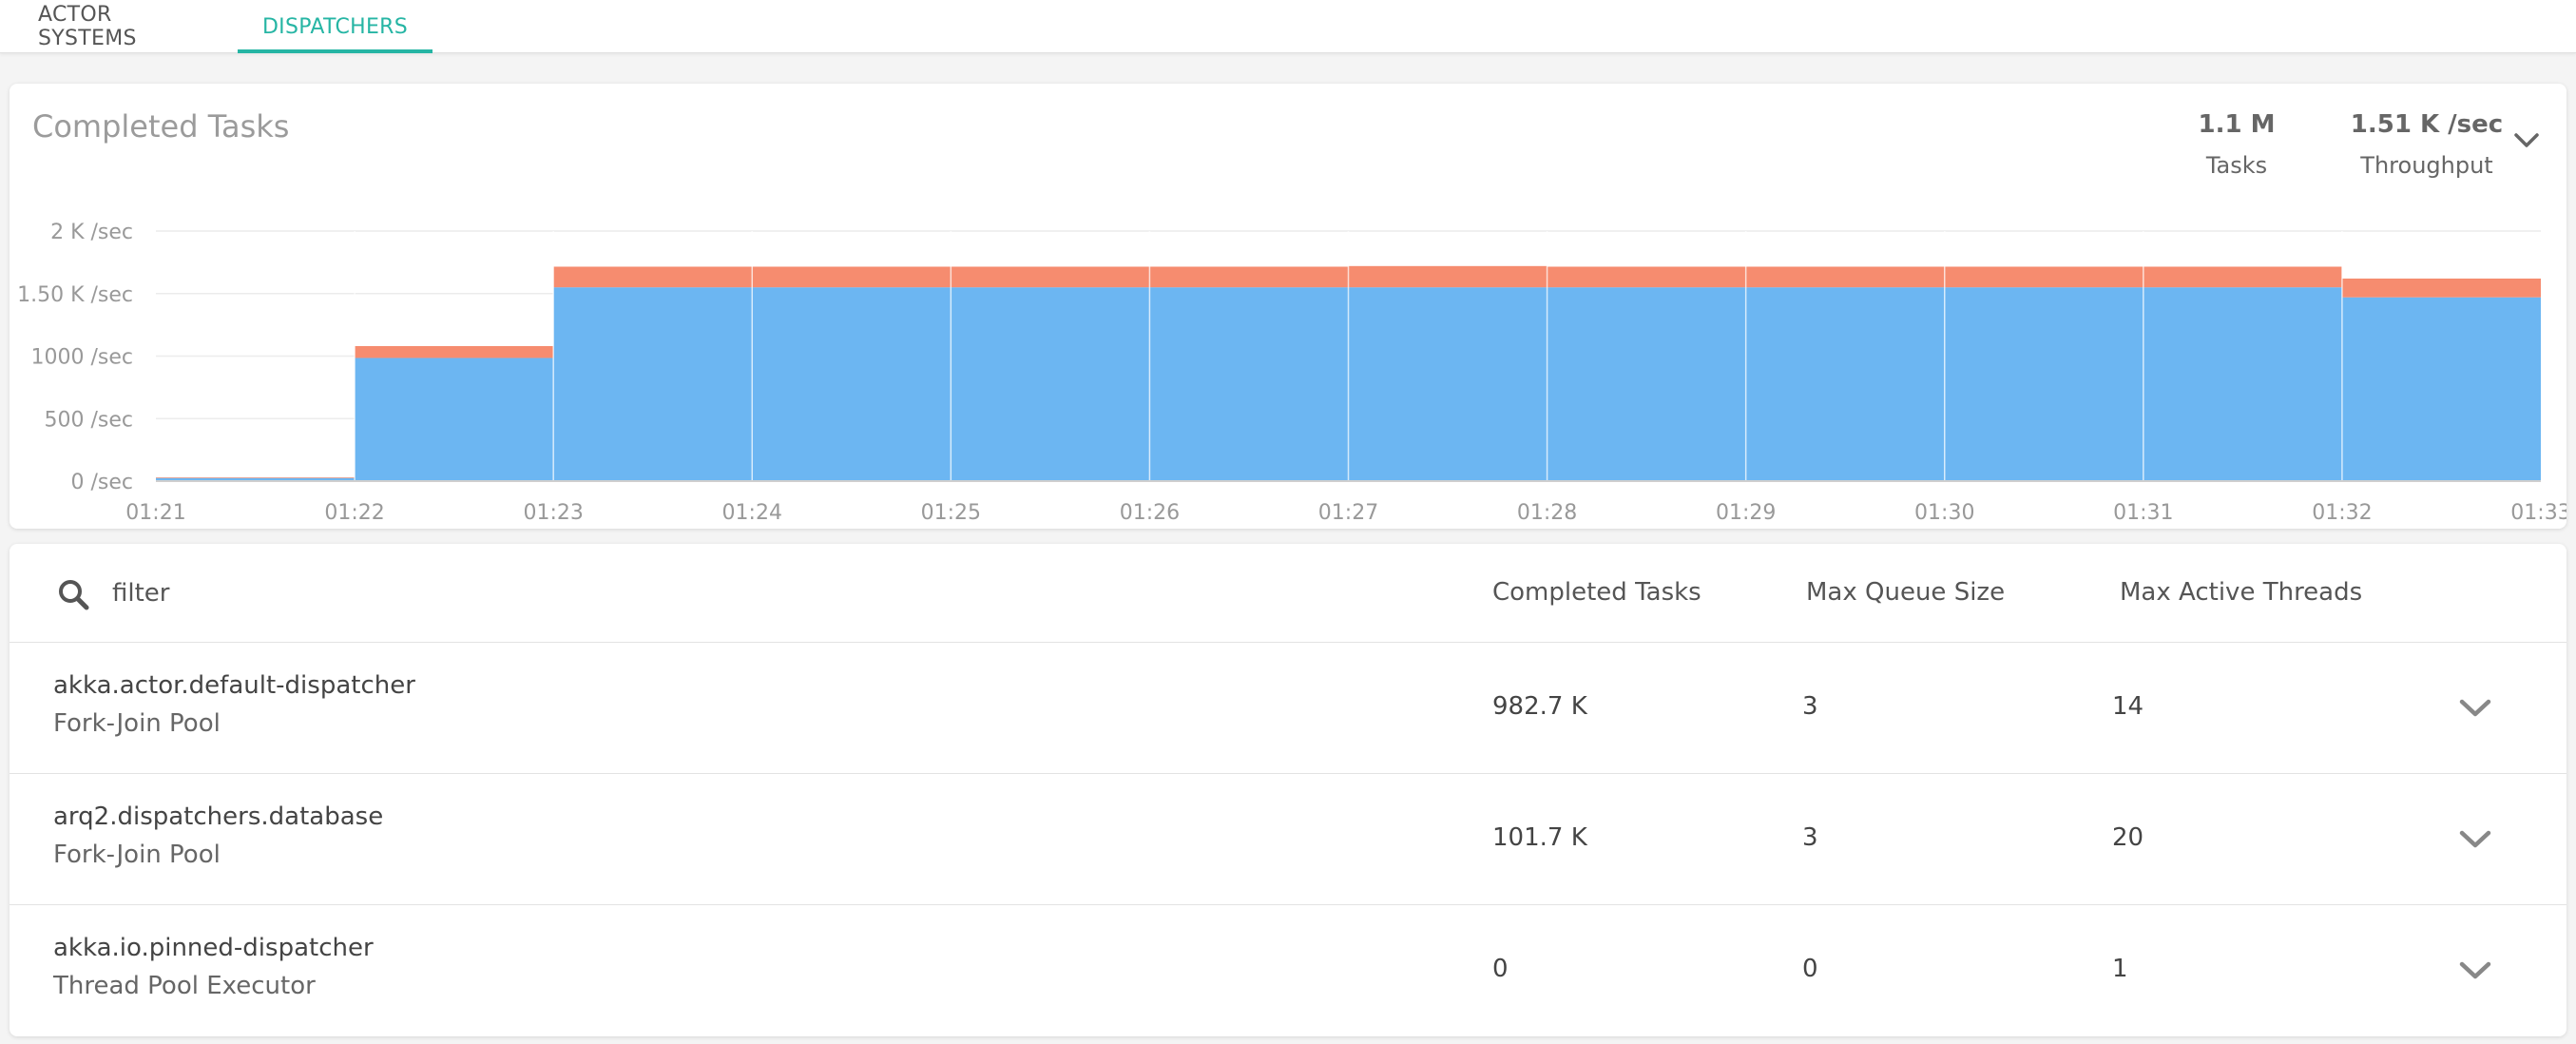 Image resolution: width=2576 pixels, height=1044 pixels. I want to click on dispatcher-type: Thread Pool Executor, so click(184, 986).